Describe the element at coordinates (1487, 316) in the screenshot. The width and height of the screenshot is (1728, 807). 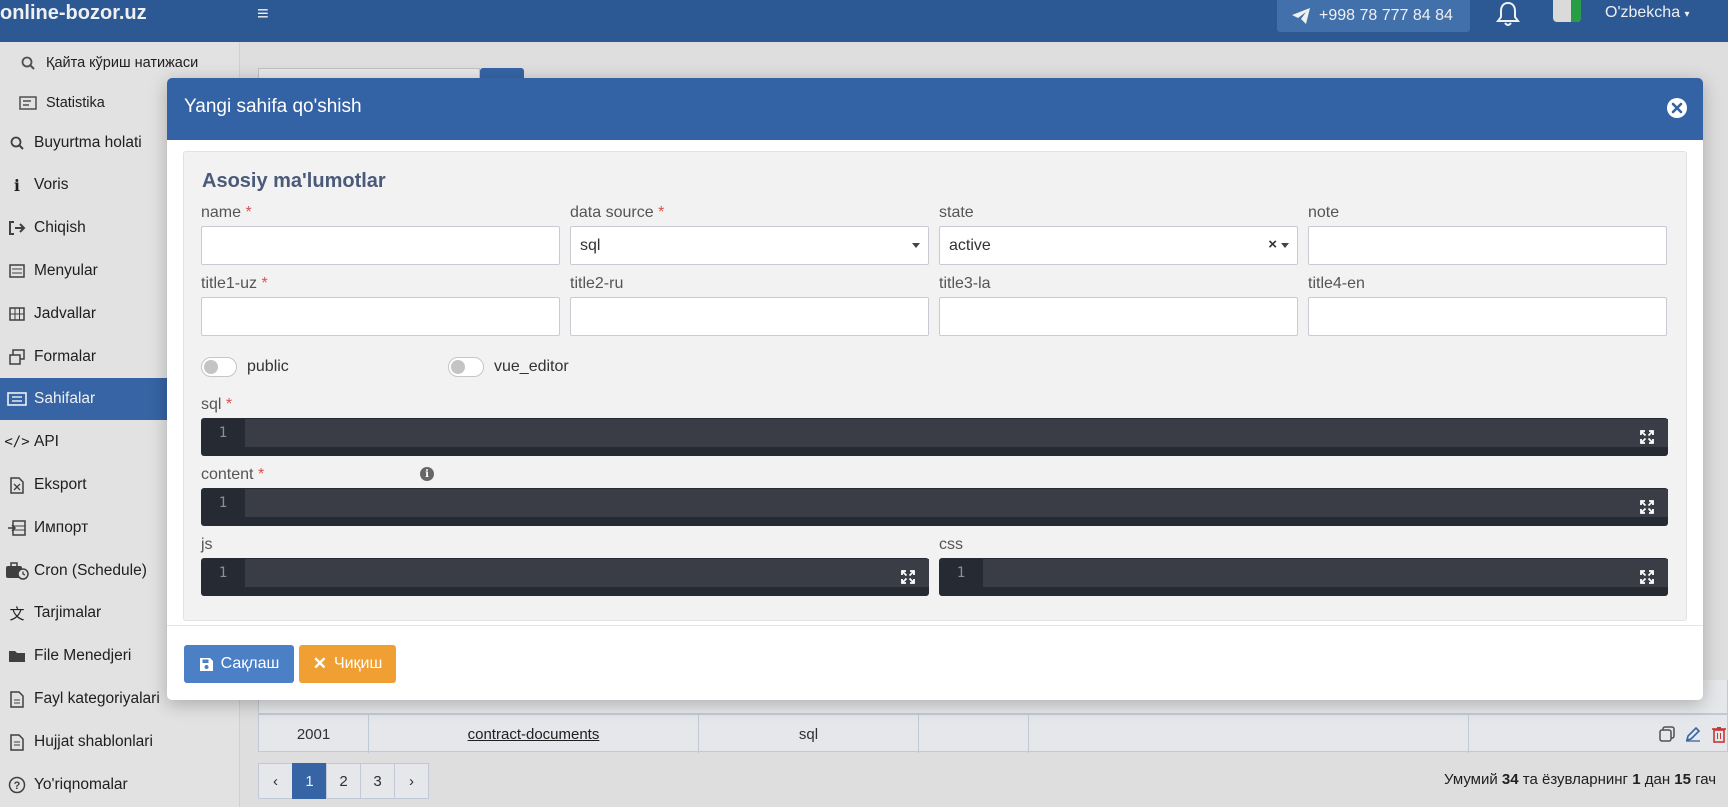
I see `title4-en-field` at that location.